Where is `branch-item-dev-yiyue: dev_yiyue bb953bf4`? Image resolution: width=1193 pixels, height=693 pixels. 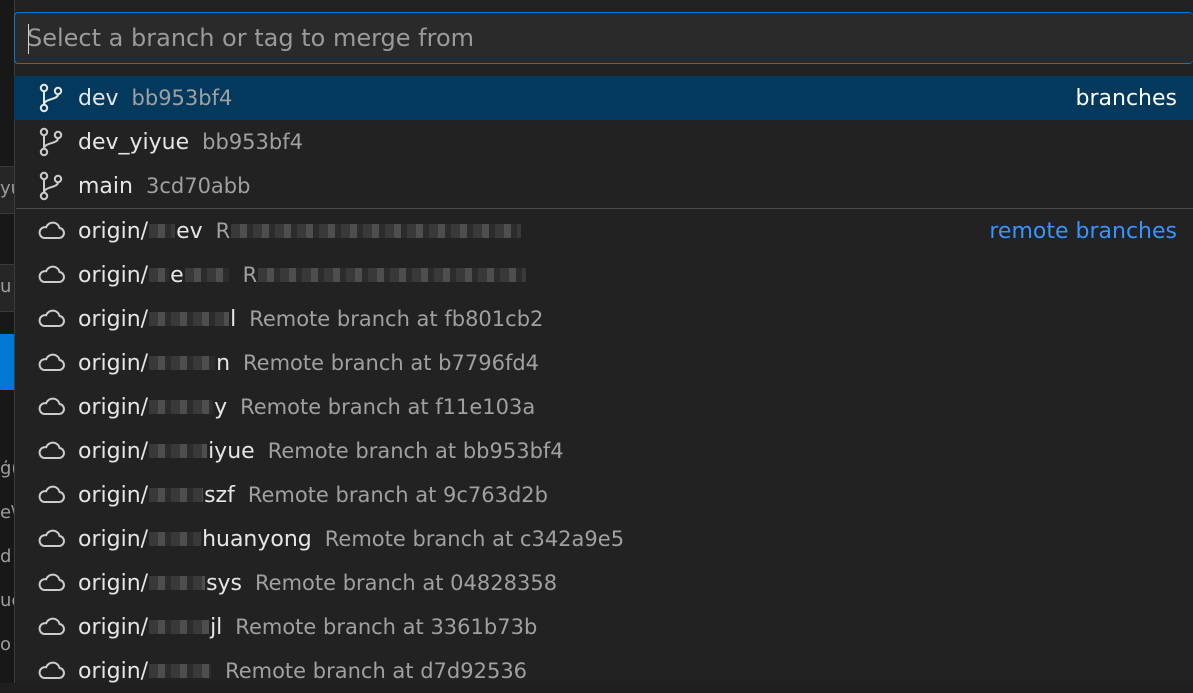
branch-item-dev-yiyue: dev_yiyue bb953bf4 is located at coordinates (603, 142).